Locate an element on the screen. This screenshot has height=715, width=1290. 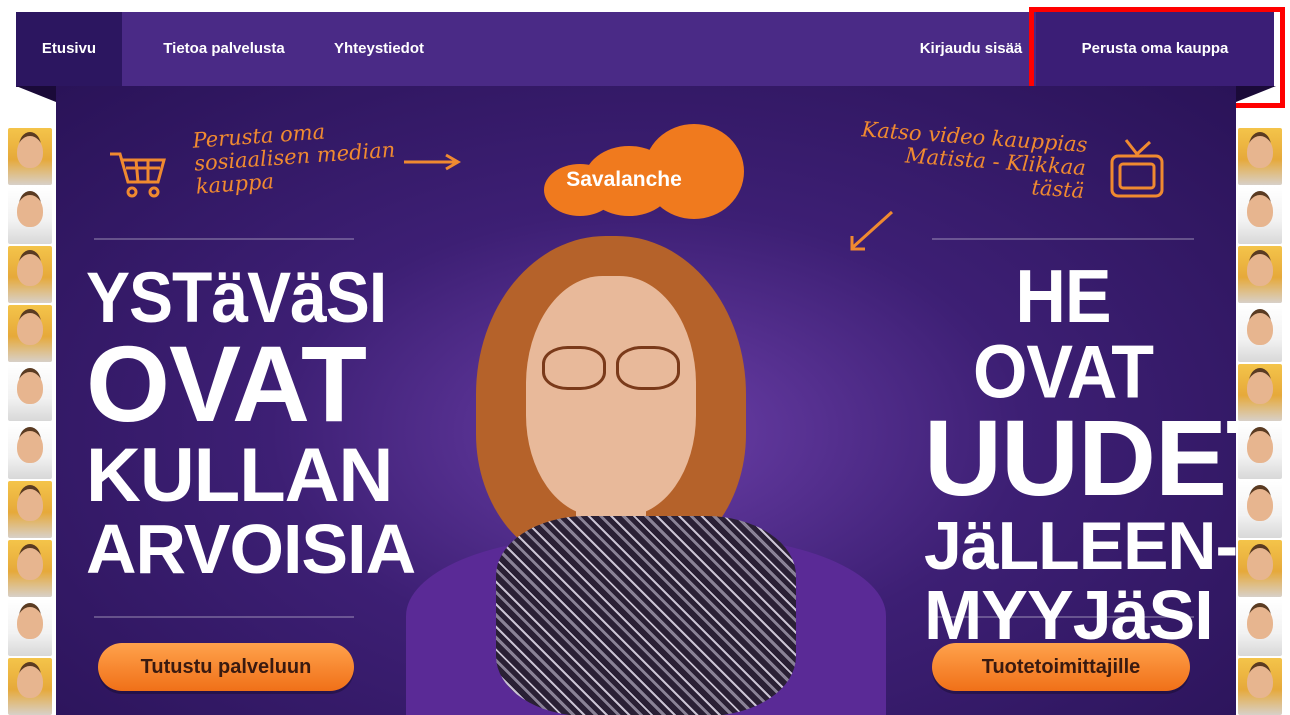
headline-left-line: YSTäVäSI is located at coordinates (236, 297).